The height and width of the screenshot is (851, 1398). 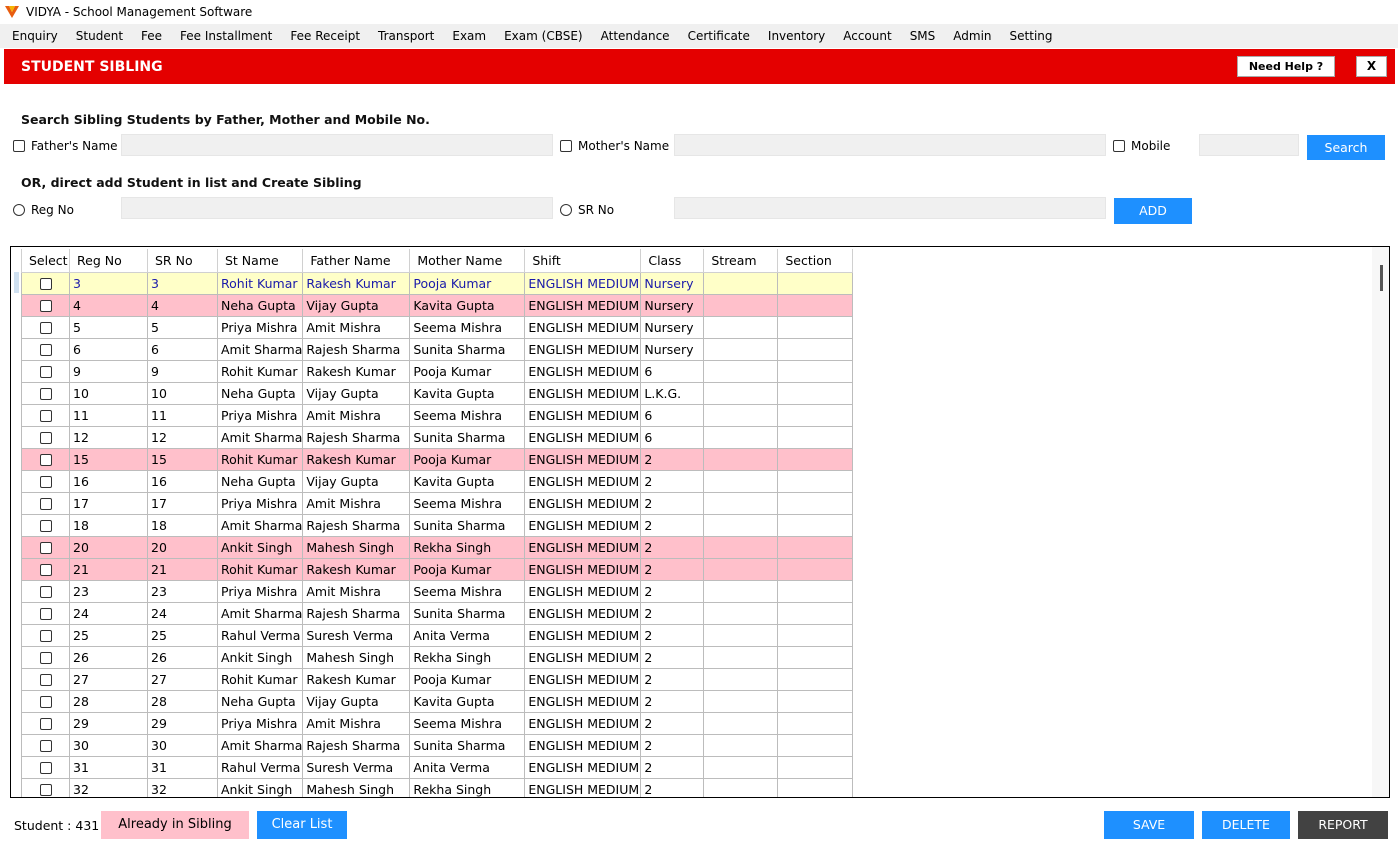 What do you see at coordinates (182, 613) in the screenshot?
I see `sr-no-cell: 24` at bounding box center [182, 613].